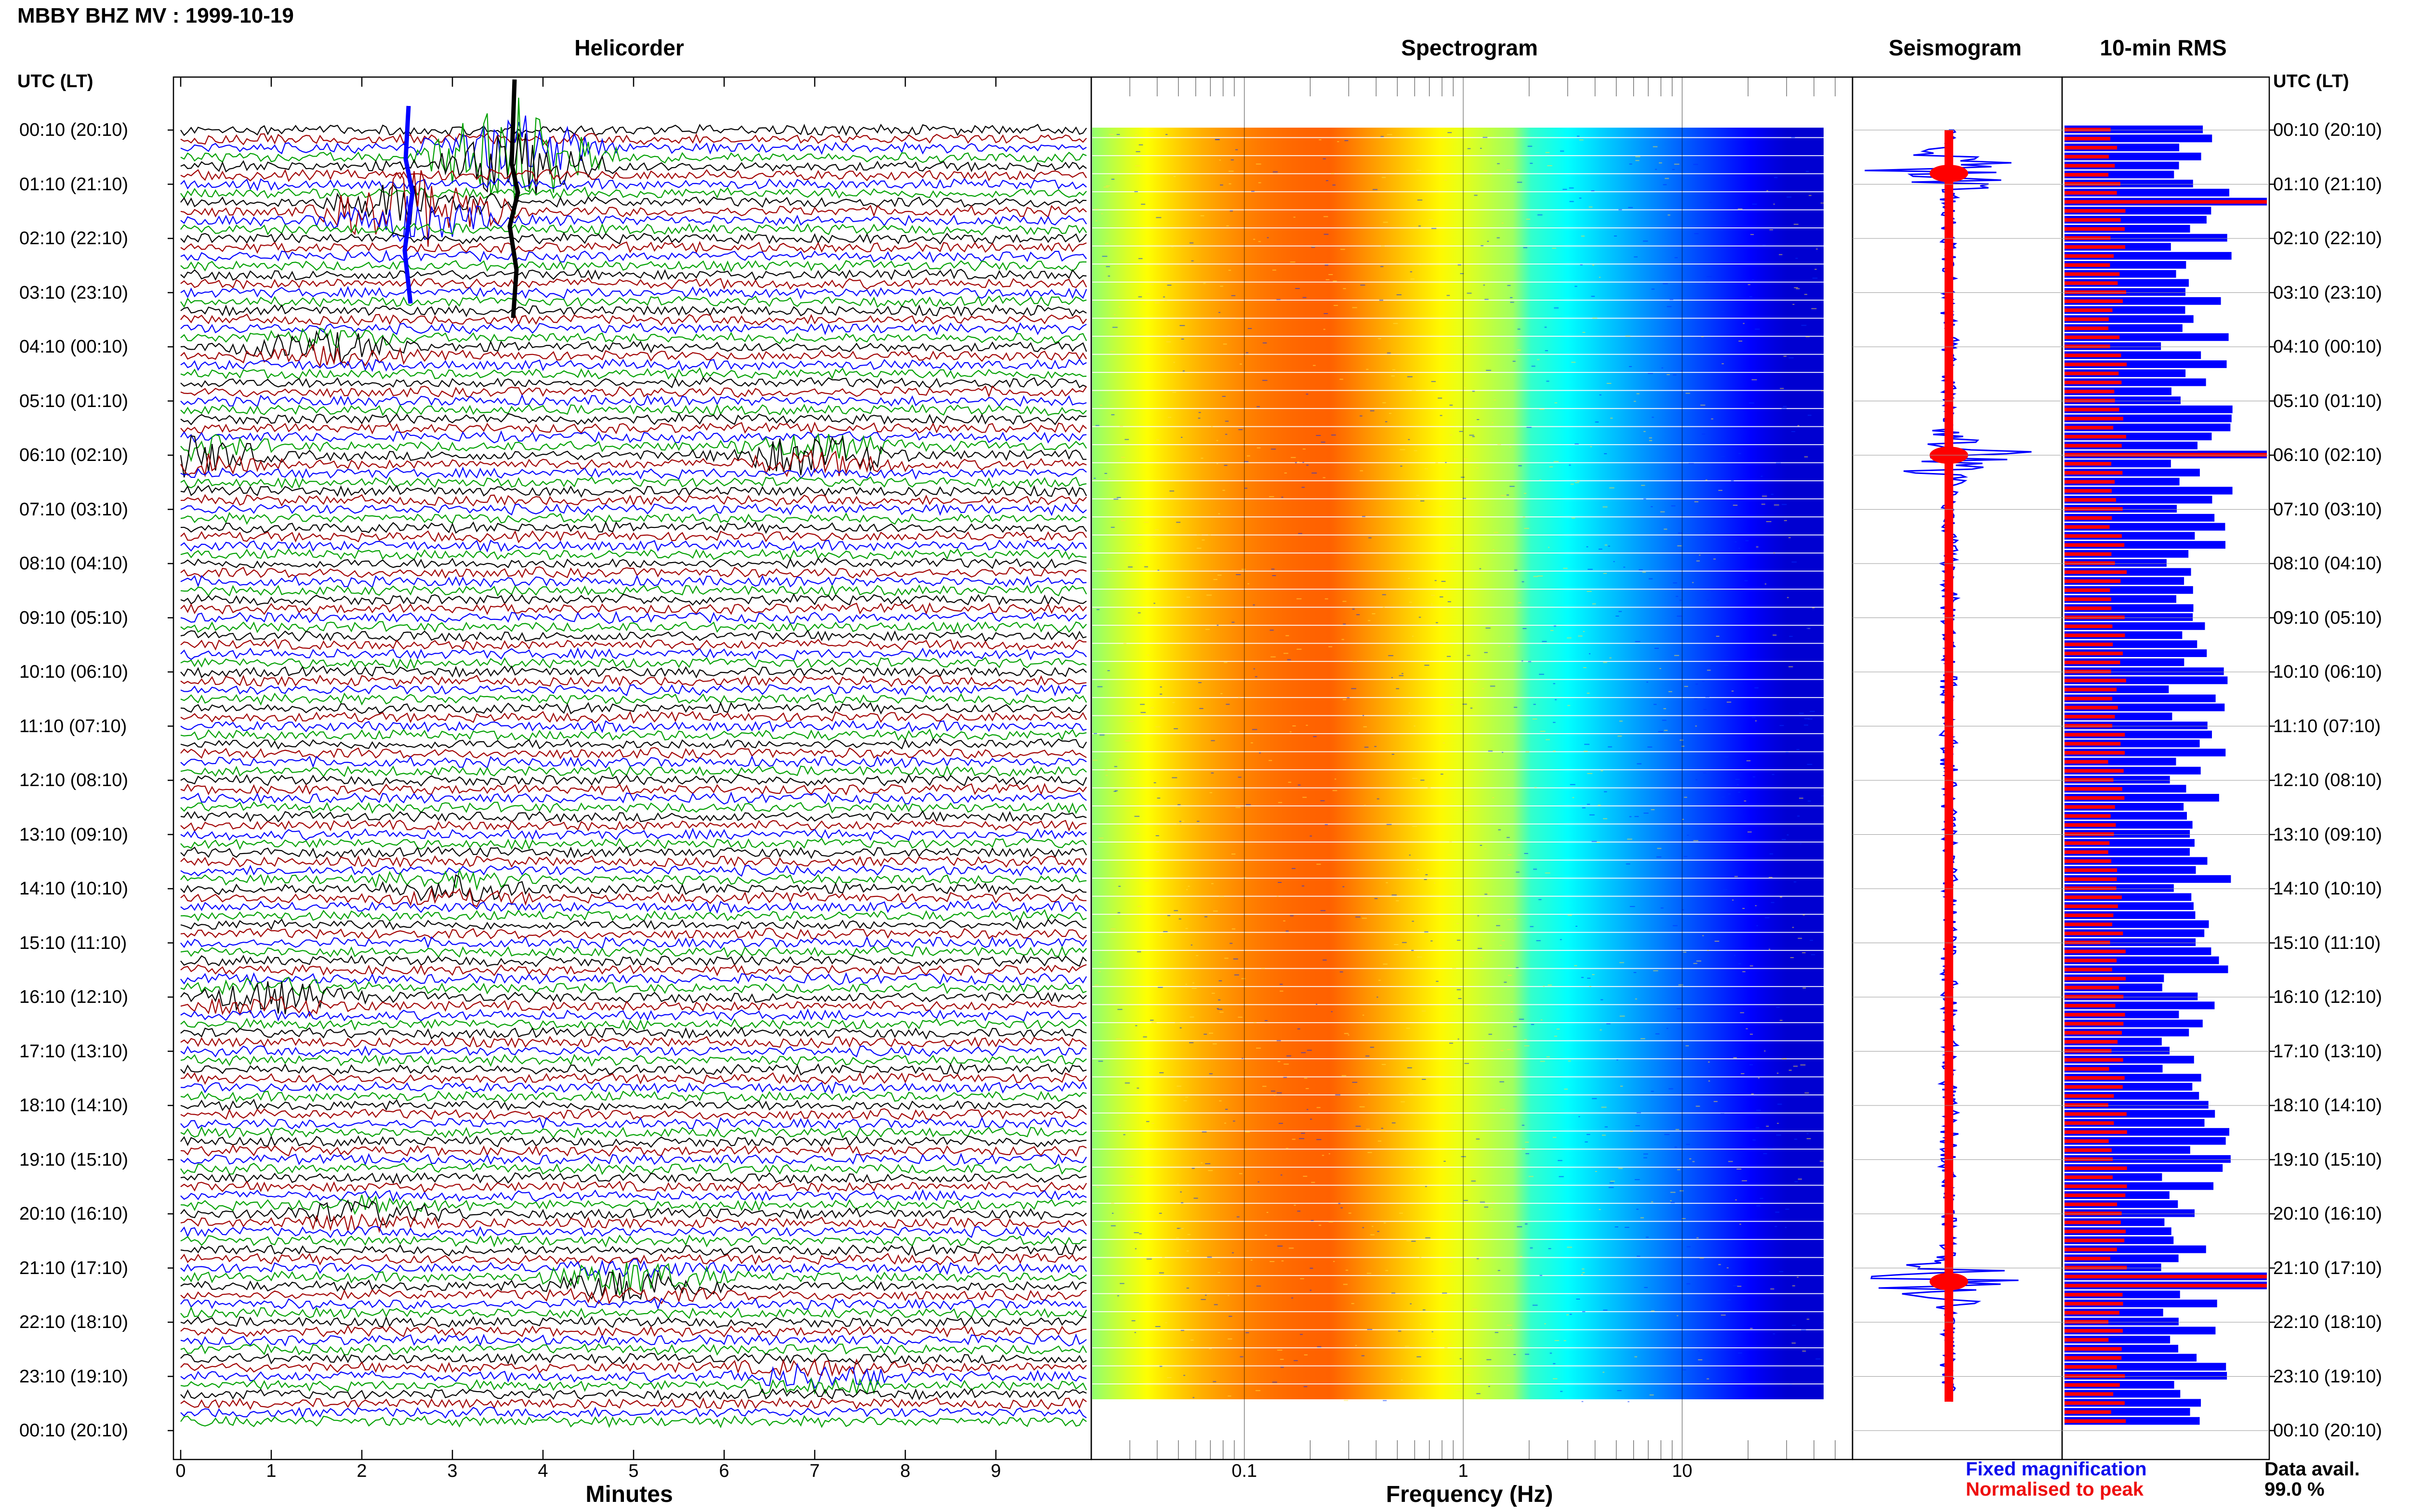  Describe the element at coordinates (1469, 1494) in the screenshot. I see `spectrogram-x-label: Frequency (Hz)` at that location.